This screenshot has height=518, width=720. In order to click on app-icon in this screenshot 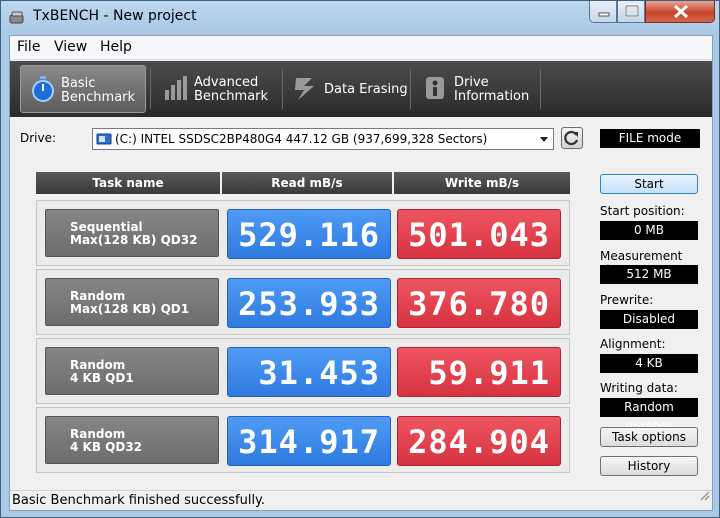, I will do `click(17, 17)`.